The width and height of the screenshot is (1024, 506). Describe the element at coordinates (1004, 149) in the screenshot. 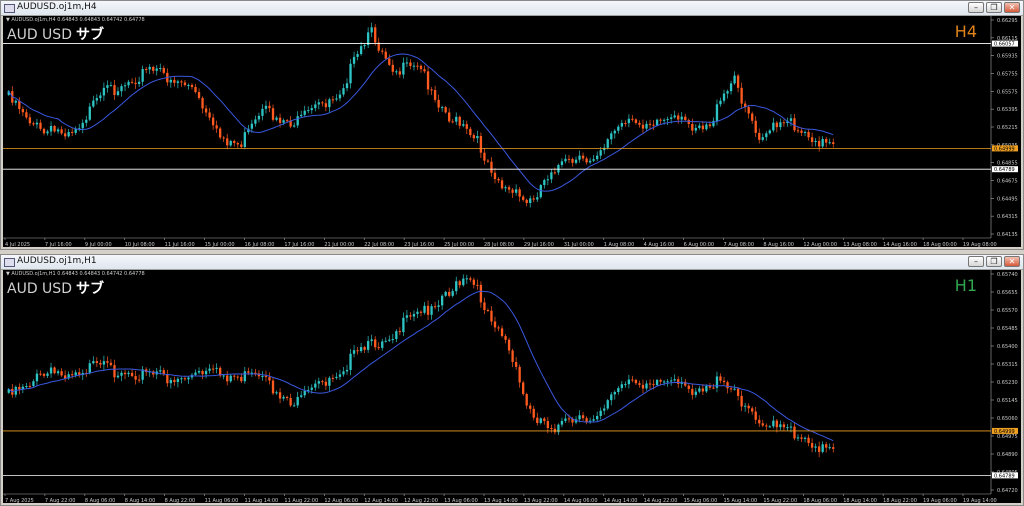

I see `level-price-label: 0.64999` at that location.